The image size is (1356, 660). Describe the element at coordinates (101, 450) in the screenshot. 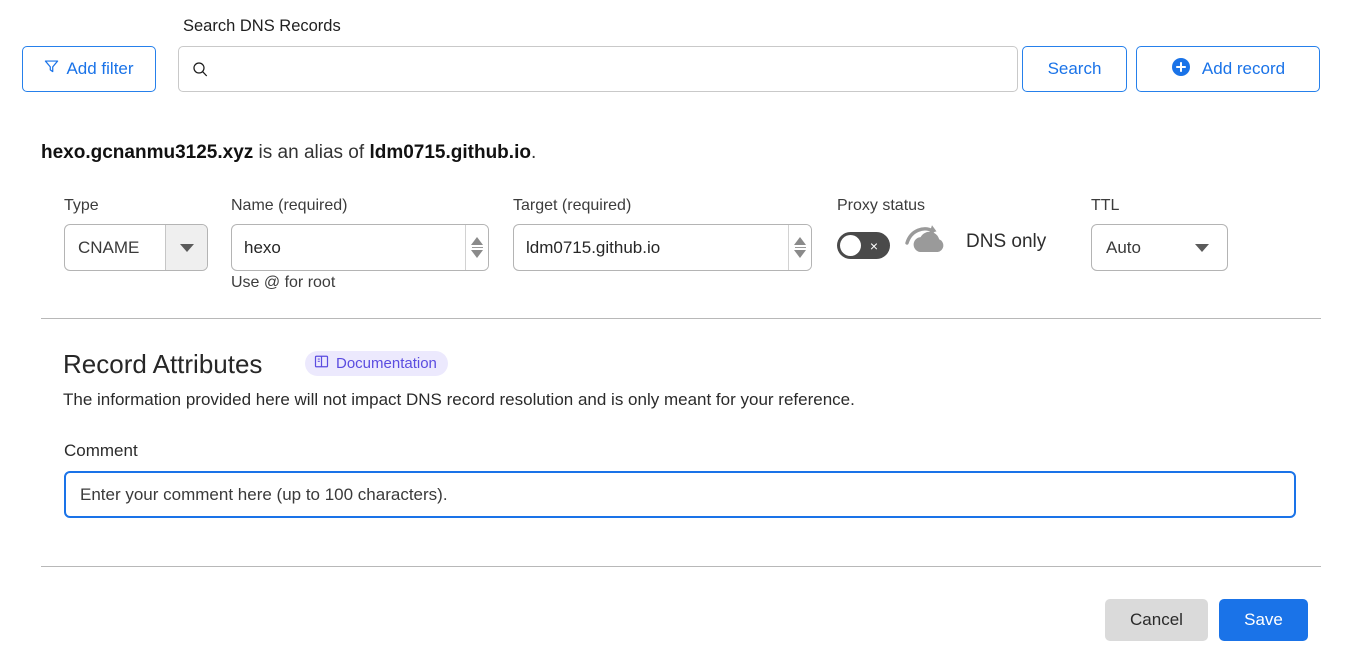

I see `comment-field-label: Comment` at that location.